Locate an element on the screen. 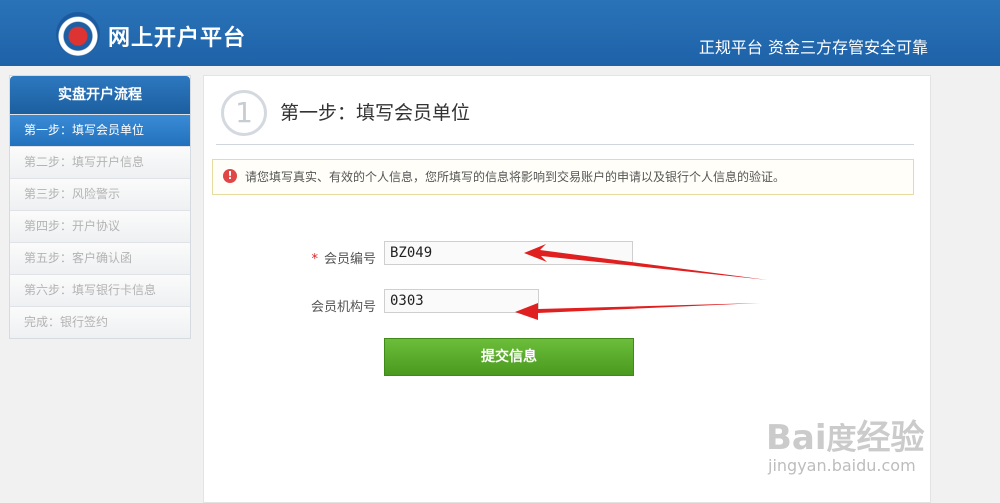 The width and height of the screenshot is (1000, 503). site-title: 网上开户平台 is located at coordinates (177, 38).